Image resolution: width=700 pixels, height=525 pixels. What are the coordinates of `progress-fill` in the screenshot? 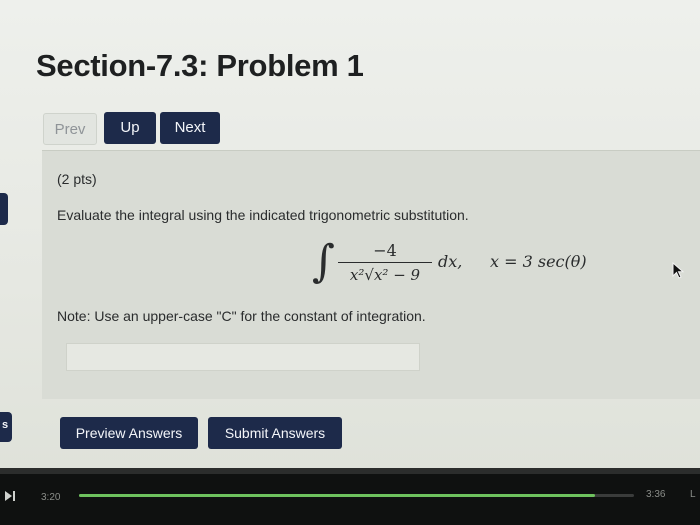 It's located at (337, 495).